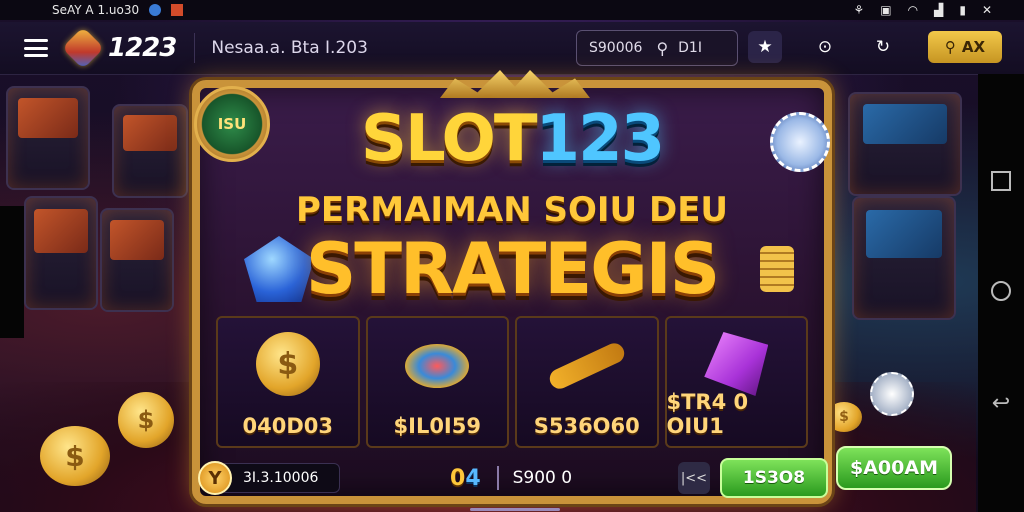  I want to click on reel-value: 040D03, so click(288, 426).